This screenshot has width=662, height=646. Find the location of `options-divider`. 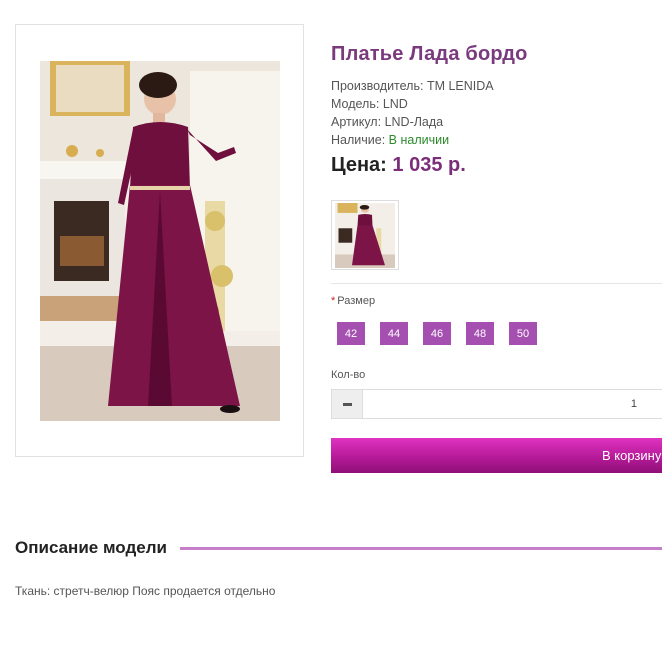

options-divider is located at coordinates (496, 283).